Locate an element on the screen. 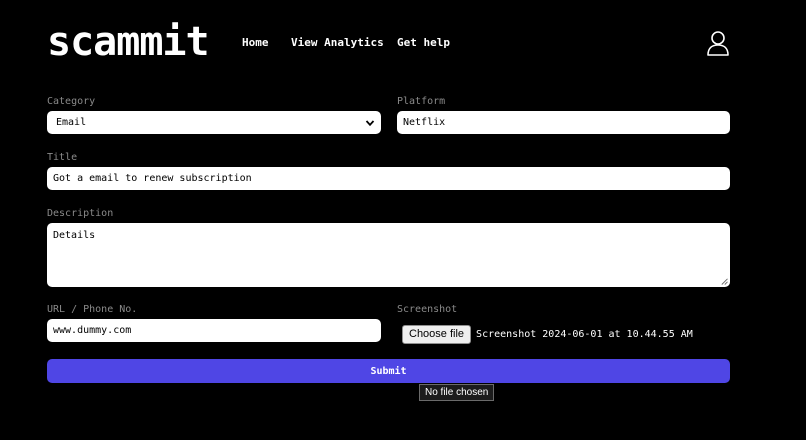  platform-input: Netflix is located at coordinates (563, 122).